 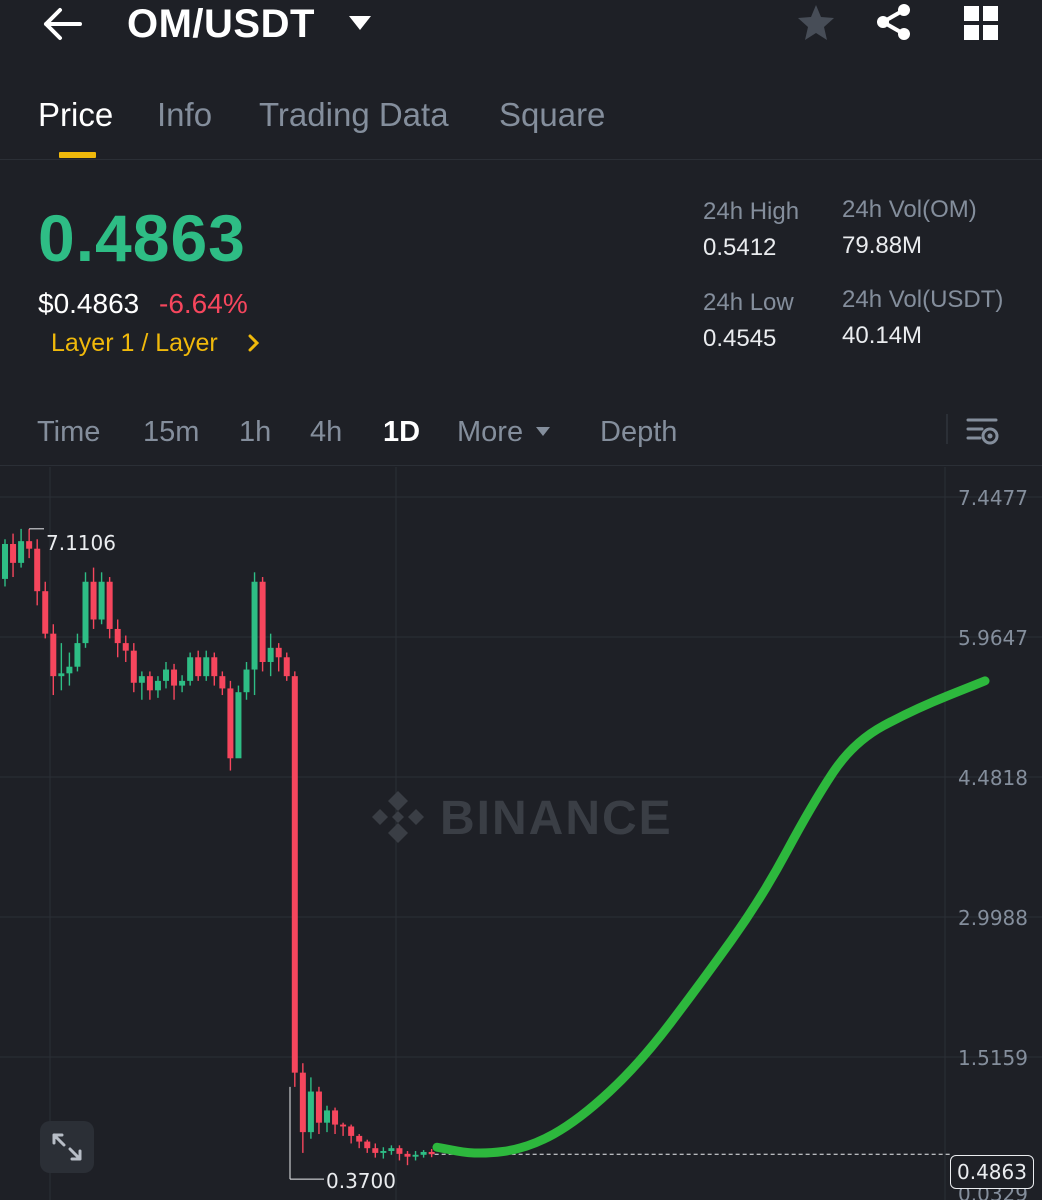 I want to click on expand-icon, so click(x=67, y=1147).